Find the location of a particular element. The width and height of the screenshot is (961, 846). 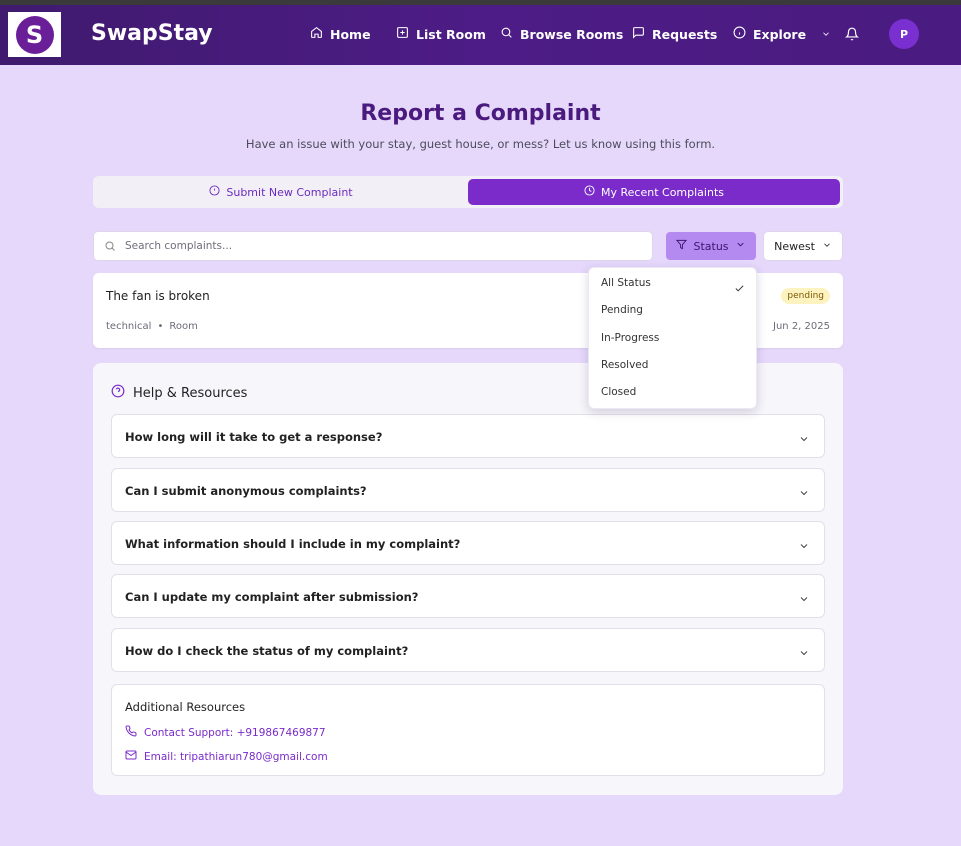

message-icon is located at coordinates (638, 34).